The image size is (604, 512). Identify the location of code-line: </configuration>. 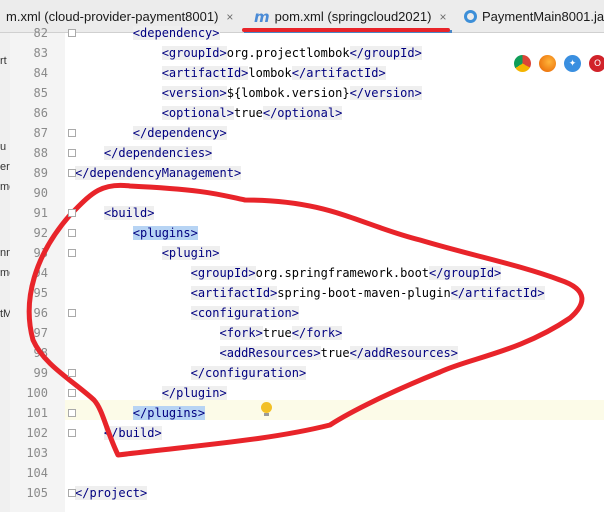
(191, 373).